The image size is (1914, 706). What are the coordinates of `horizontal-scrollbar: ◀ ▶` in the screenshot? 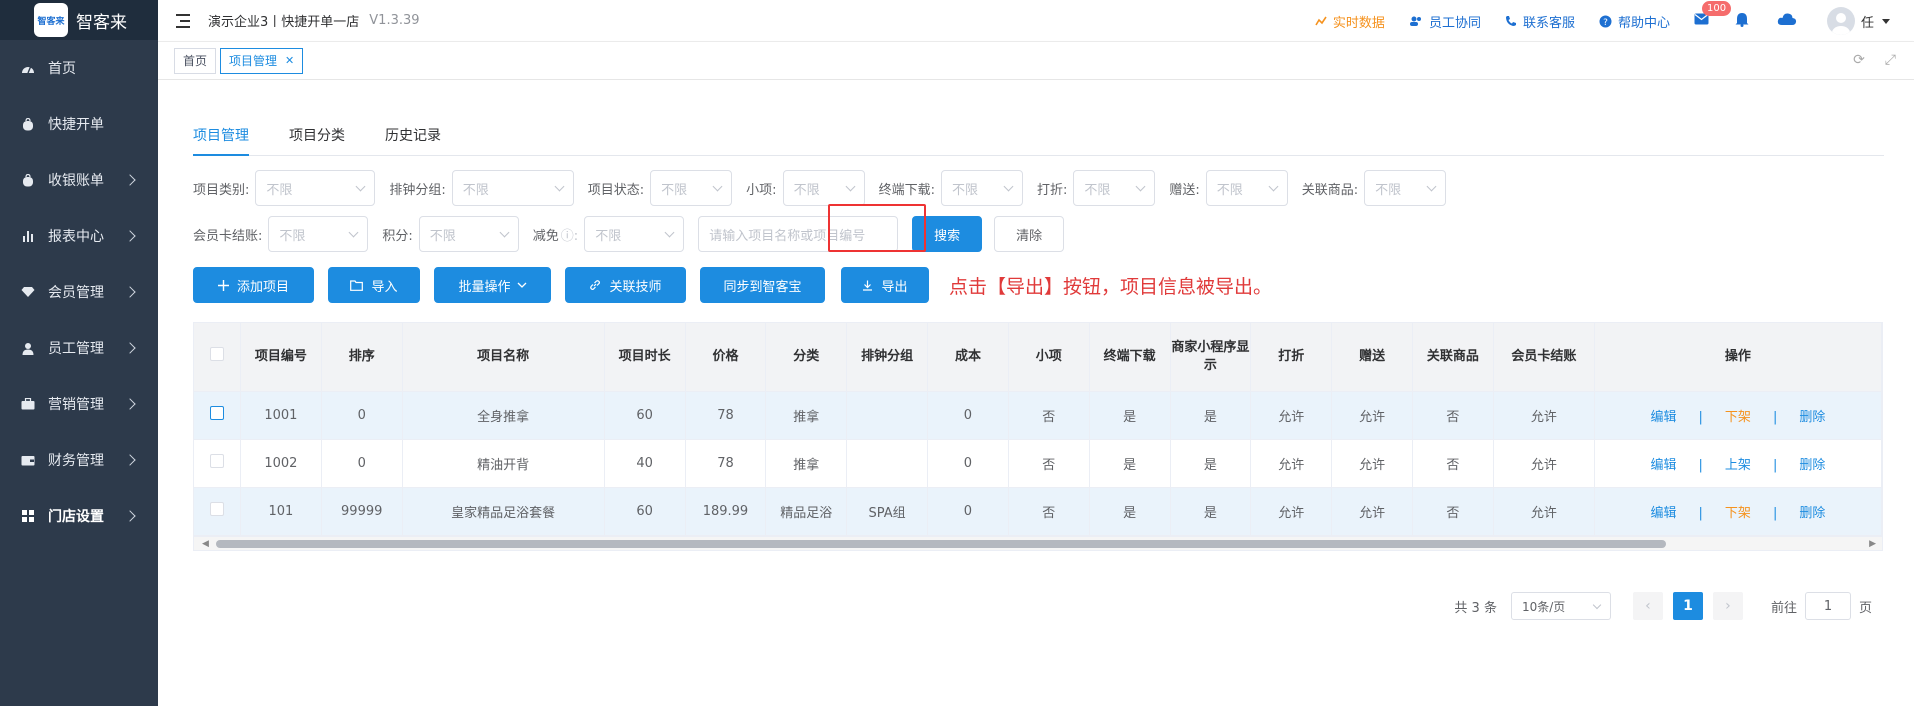 It's located at (1038, 542).